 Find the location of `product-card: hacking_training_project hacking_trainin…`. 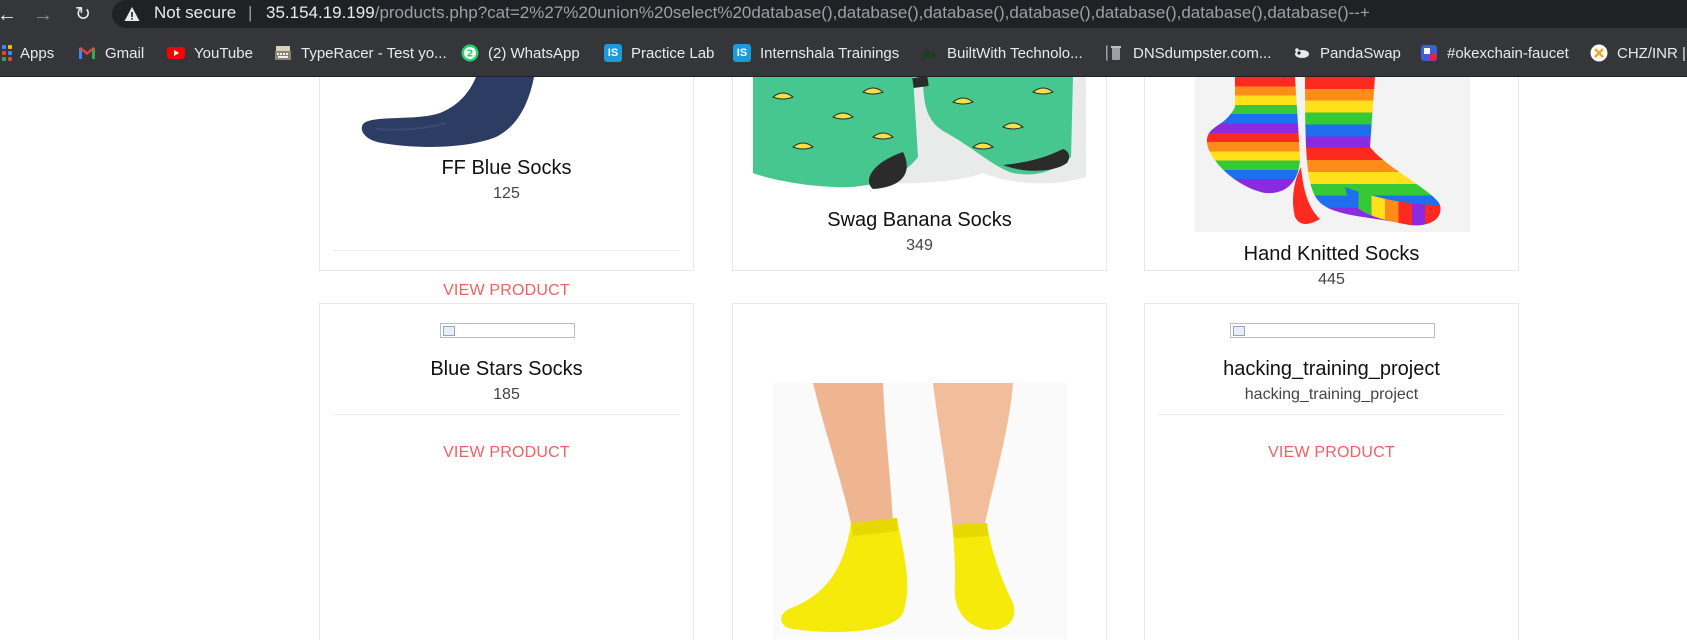

product-card: hacking_training_project hacking_trainin… is located at coordinates (1331, 471).